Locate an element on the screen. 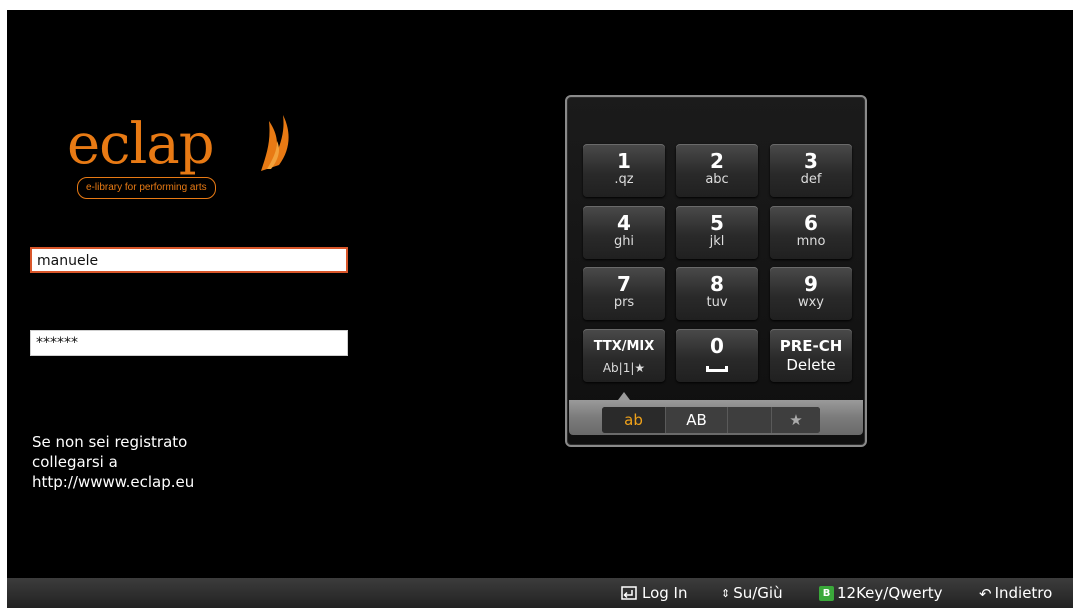 The width and height of the screenshot is (1073, 608). key-6-letters: mno is located at coordinates (811, 241).